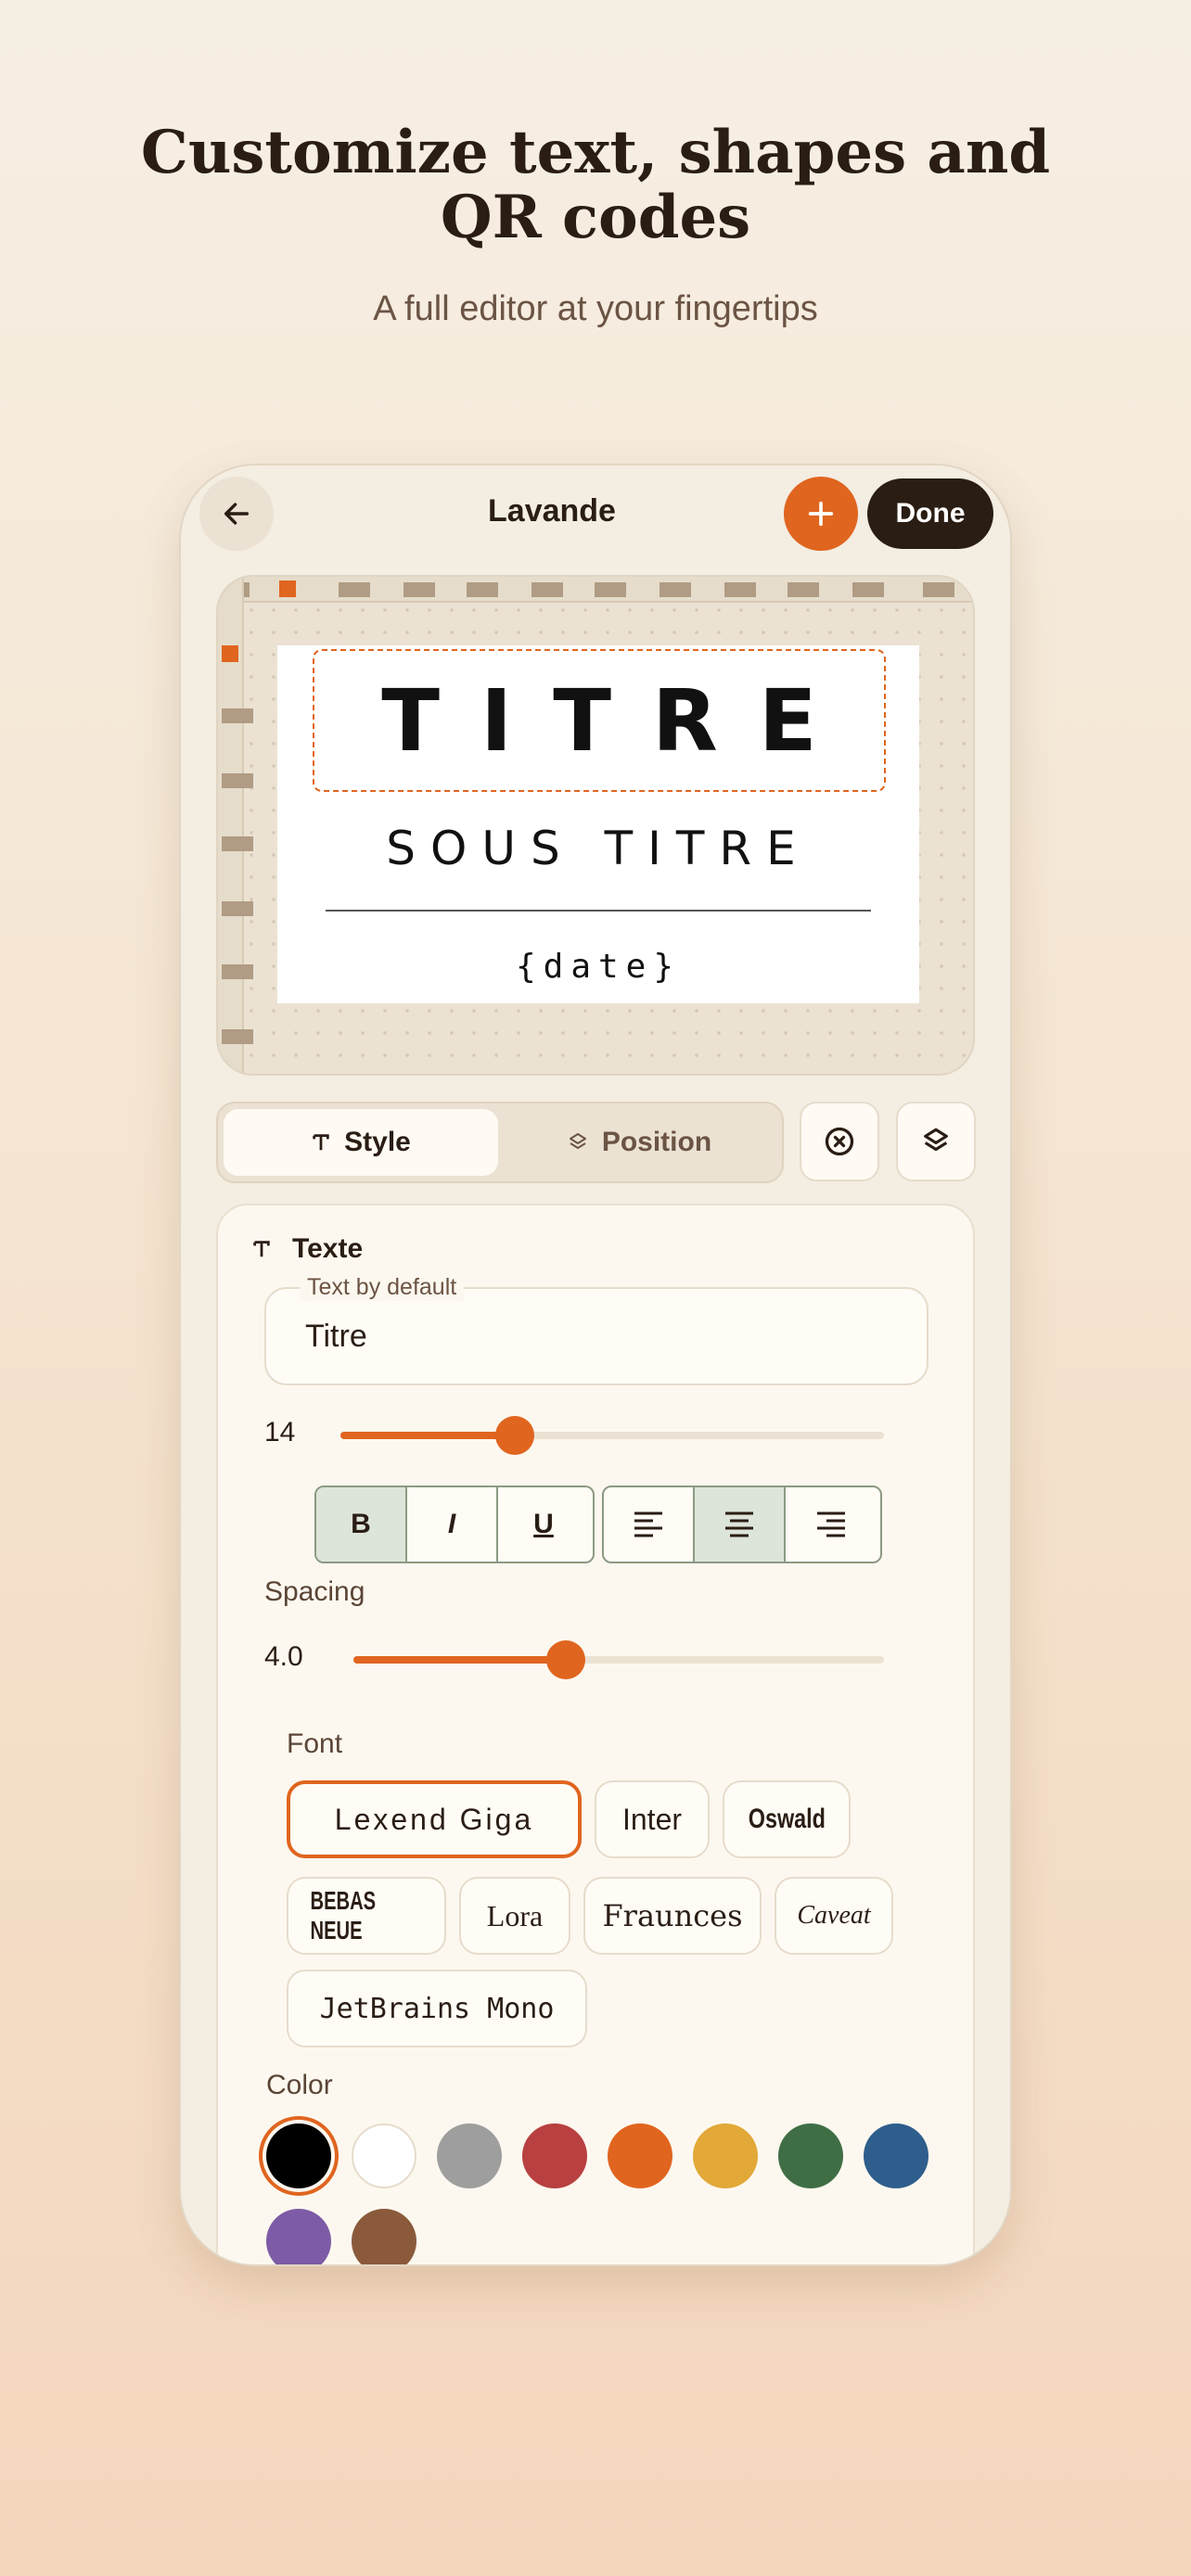 The width and height of the screenshot is (1191, 2576). I want to click on label-divider-line, so click(598, 911).